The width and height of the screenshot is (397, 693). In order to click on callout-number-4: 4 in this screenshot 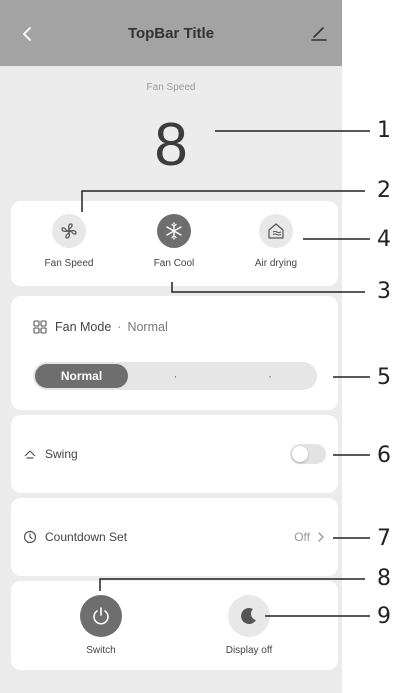, I will do `click(384, 239)`.